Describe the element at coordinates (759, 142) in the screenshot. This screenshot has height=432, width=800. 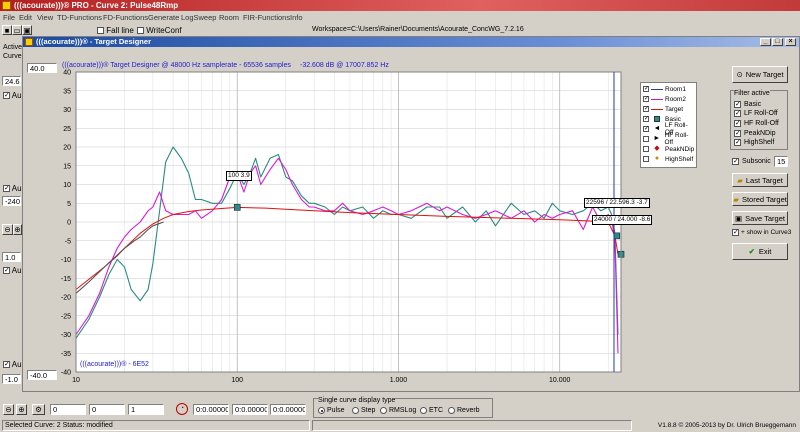
I see `filter-highshelf-label: HighShelf` at that location.